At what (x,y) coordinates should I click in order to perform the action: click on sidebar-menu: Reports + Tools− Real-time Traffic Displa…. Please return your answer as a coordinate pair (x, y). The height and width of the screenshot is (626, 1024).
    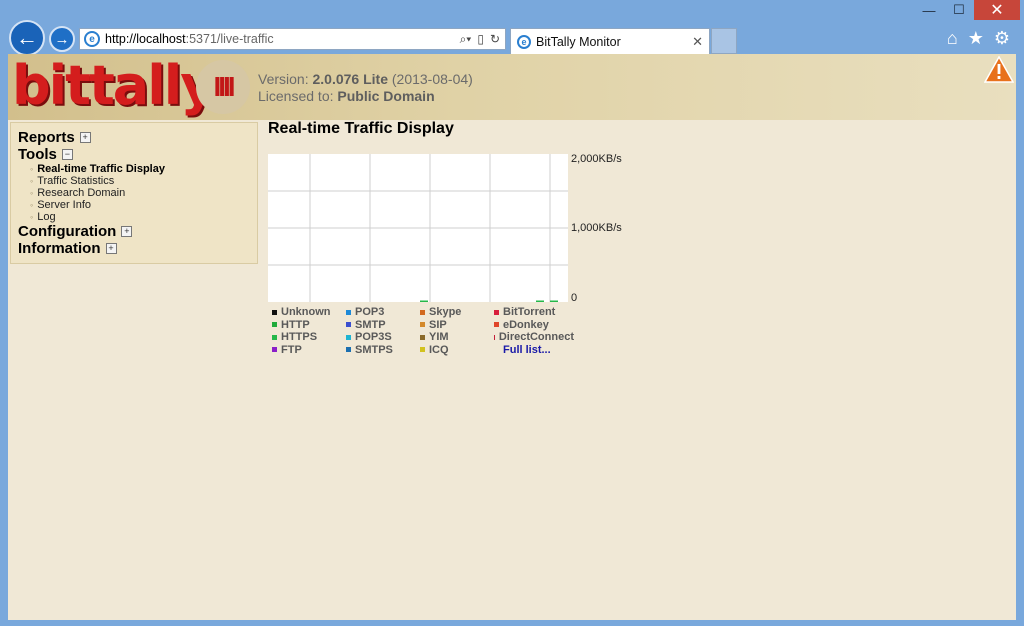
    Looking at the image, I should click on (134, 193).